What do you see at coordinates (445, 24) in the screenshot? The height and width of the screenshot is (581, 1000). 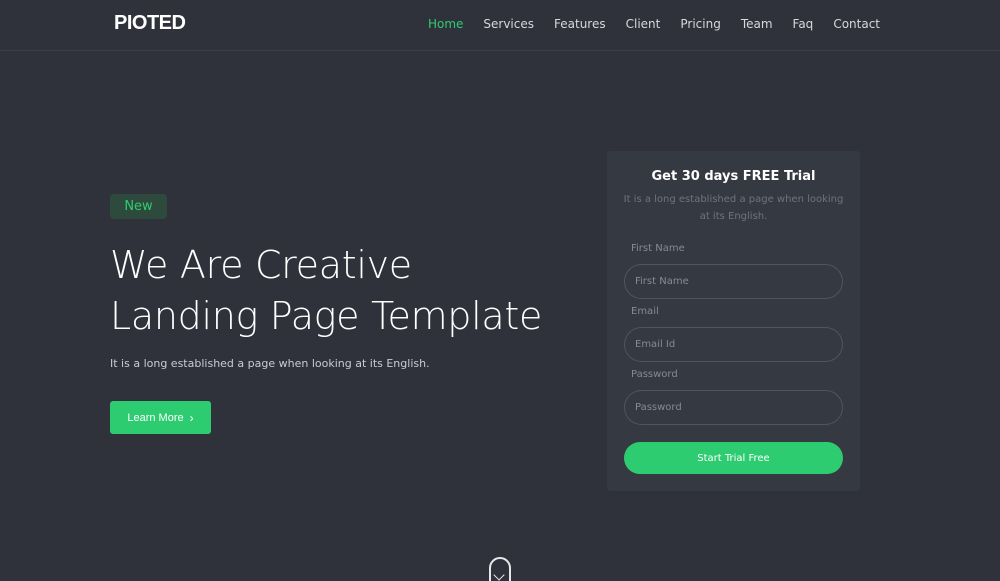 I see `nav-item-home: Home` at bounding box center [445, 24].